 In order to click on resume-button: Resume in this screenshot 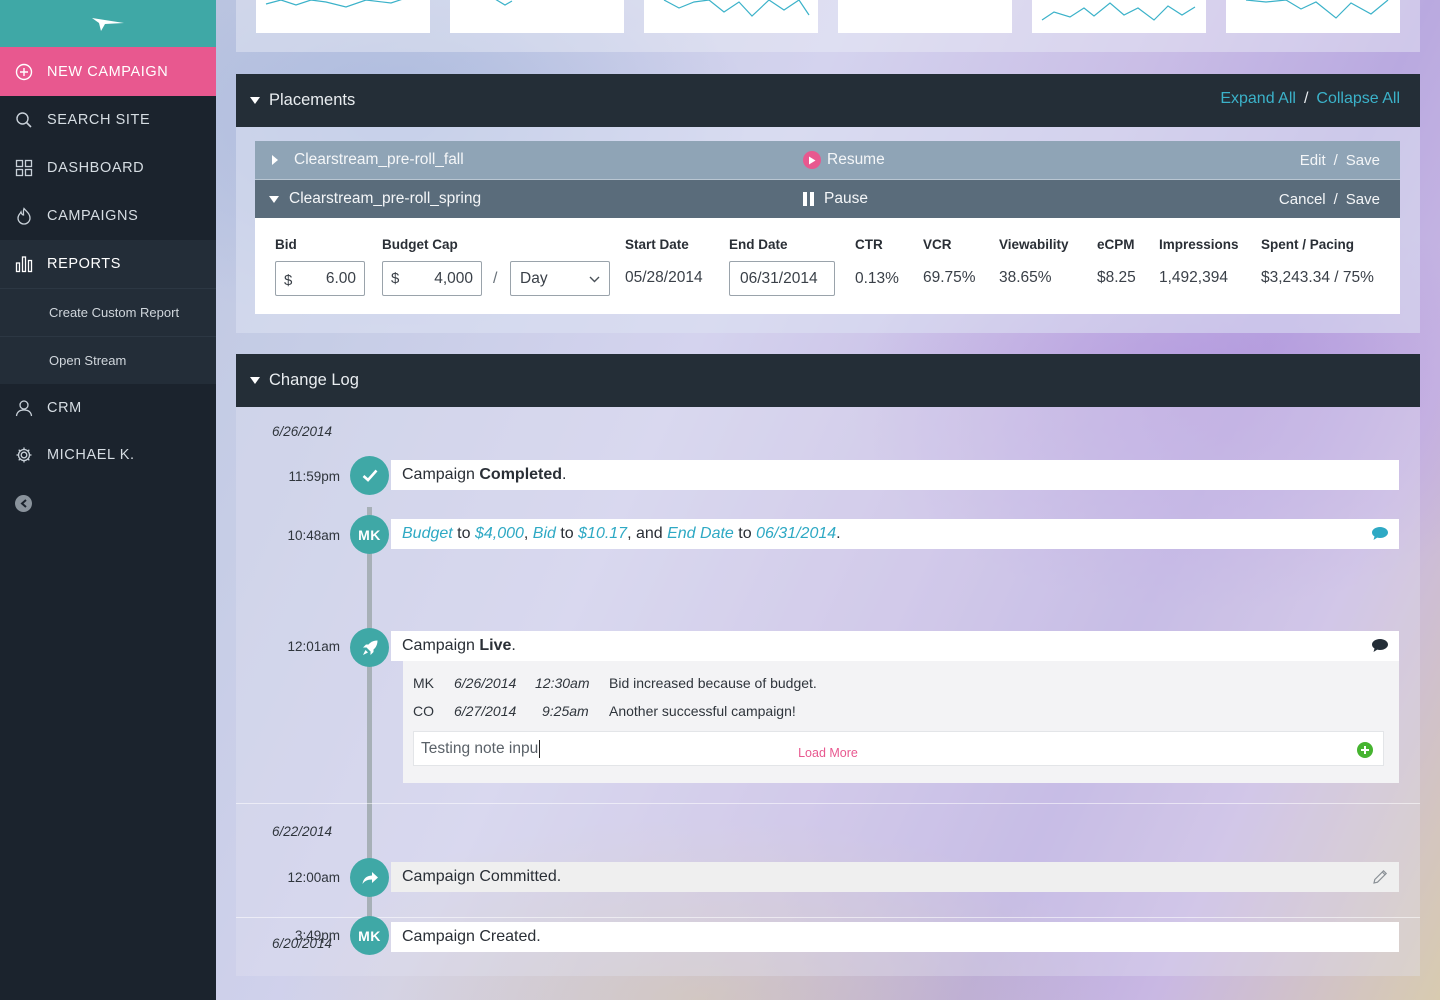, I will do `click(844, 160)`.